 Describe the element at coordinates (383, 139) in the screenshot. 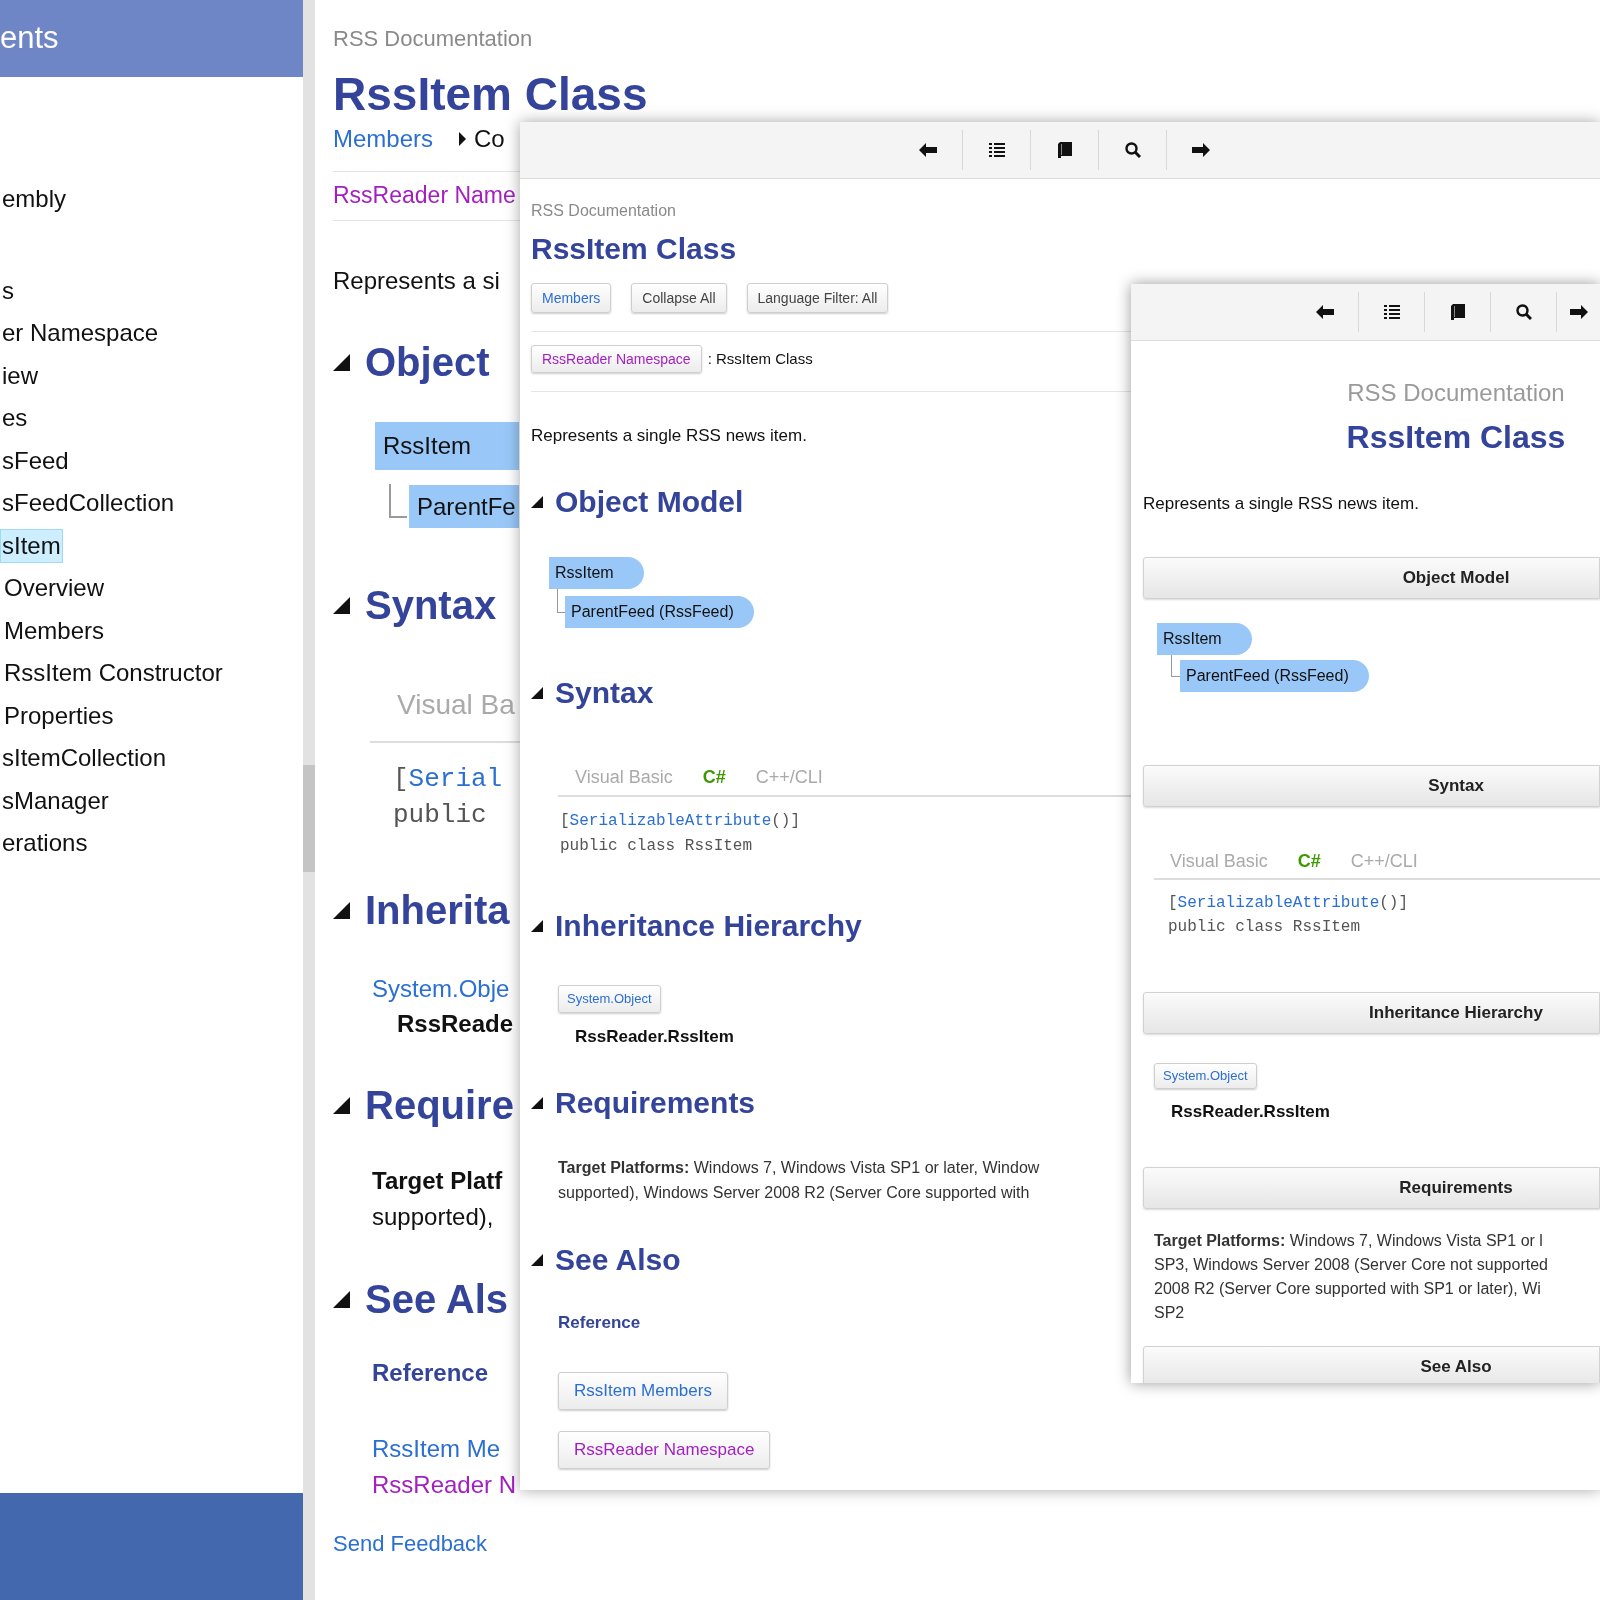

I see `members-link: Members` at that location.